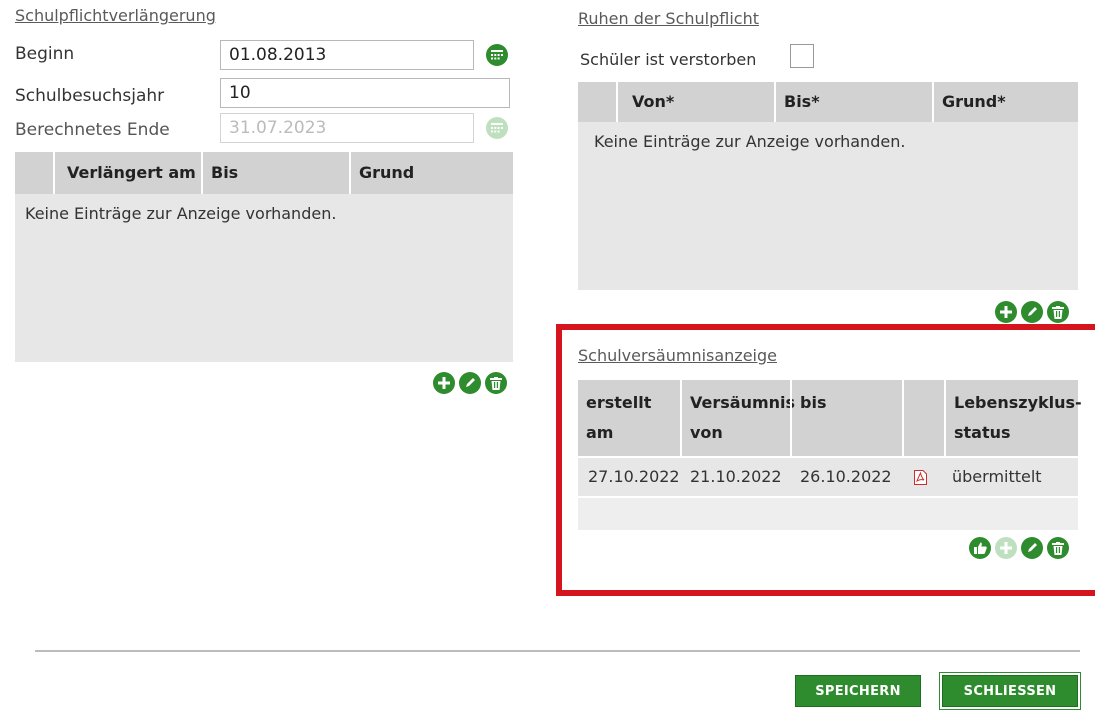  I want to click on column-header-until: Bis, so click(275, 173).